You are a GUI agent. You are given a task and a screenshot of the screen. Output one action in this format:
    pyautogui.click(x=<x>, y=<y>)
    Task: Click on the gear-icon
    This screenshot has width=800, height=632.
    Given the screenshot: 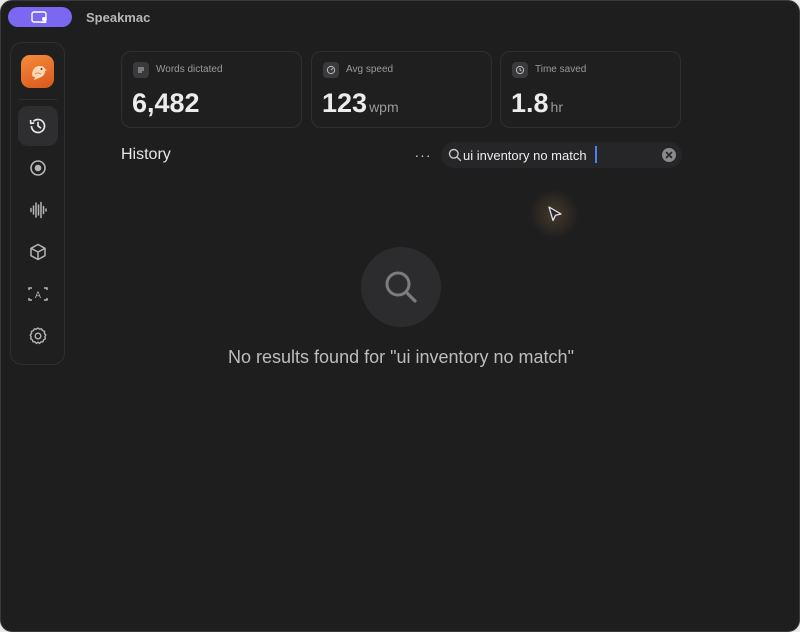 What is the action you would take?
    pyautogui.click(x=38, y=336)
    